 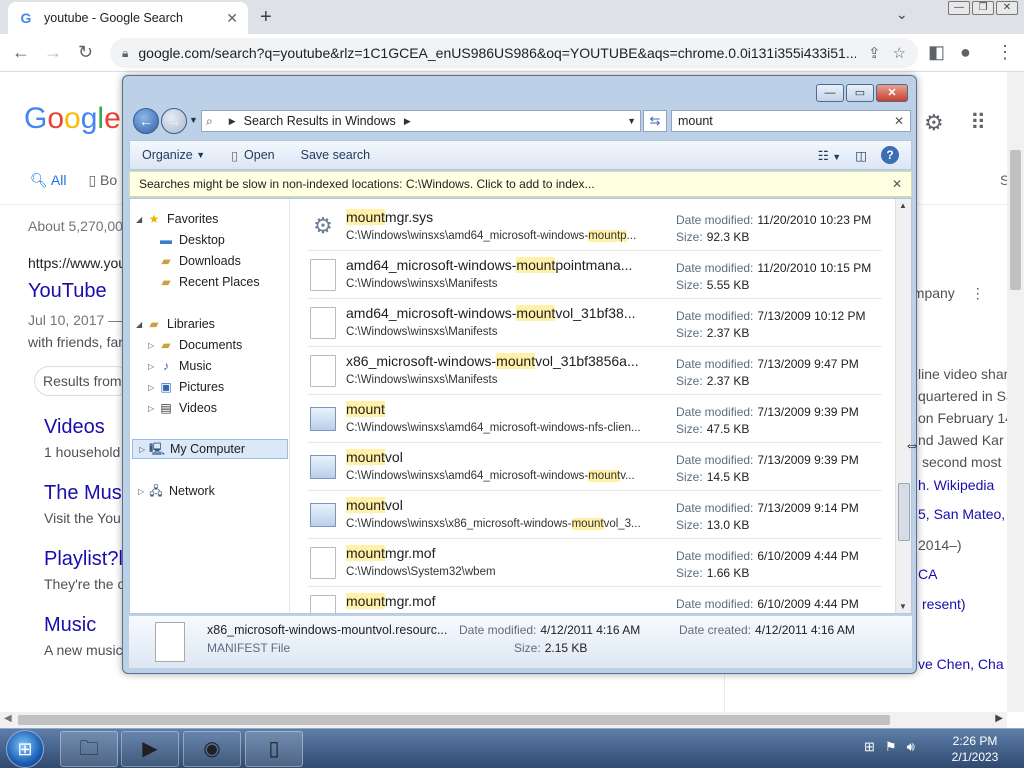 I want to click on action-center-icon: ⚑, so click(x=891, y=747).